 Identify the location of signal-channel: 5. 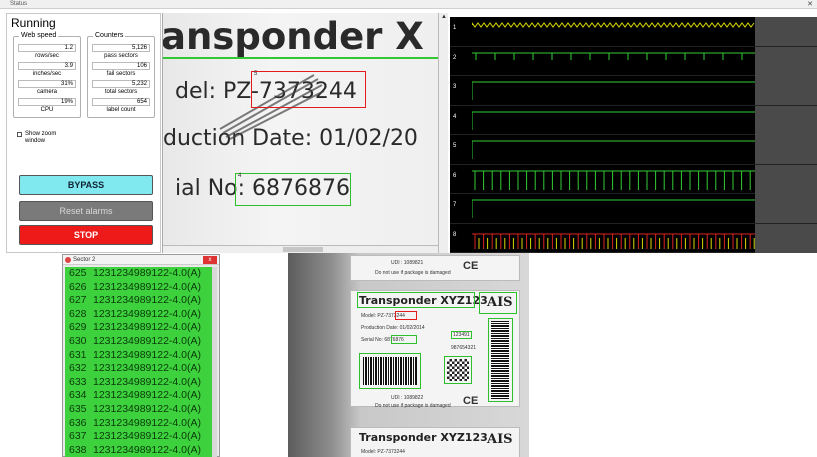
(633, 150).